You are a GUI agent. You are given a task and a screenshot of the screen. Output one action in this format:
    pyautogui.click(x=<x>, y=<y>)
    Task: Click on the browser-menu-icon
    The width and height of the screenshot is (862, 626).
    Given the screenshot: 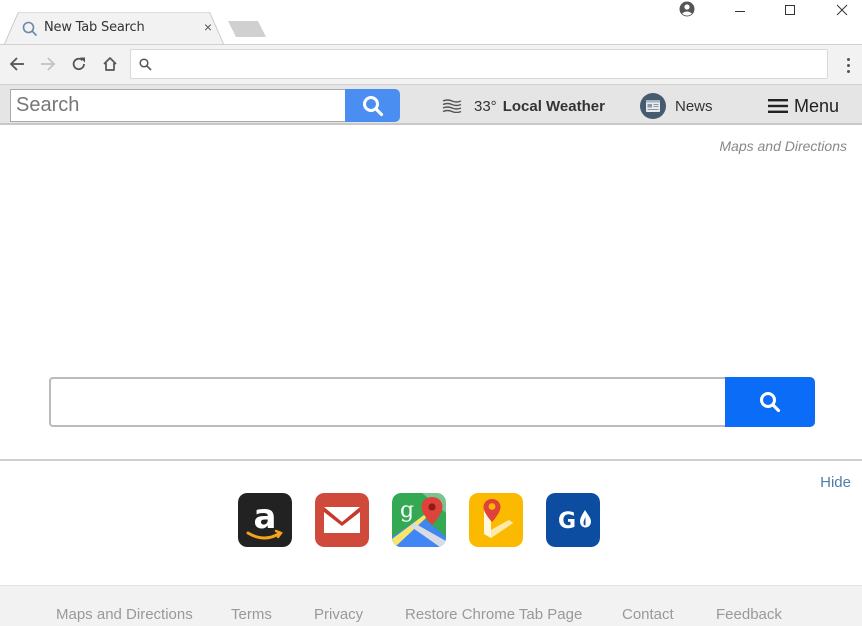 What is the action you would take?
    pyautogui.click(x=848, y=65)
    